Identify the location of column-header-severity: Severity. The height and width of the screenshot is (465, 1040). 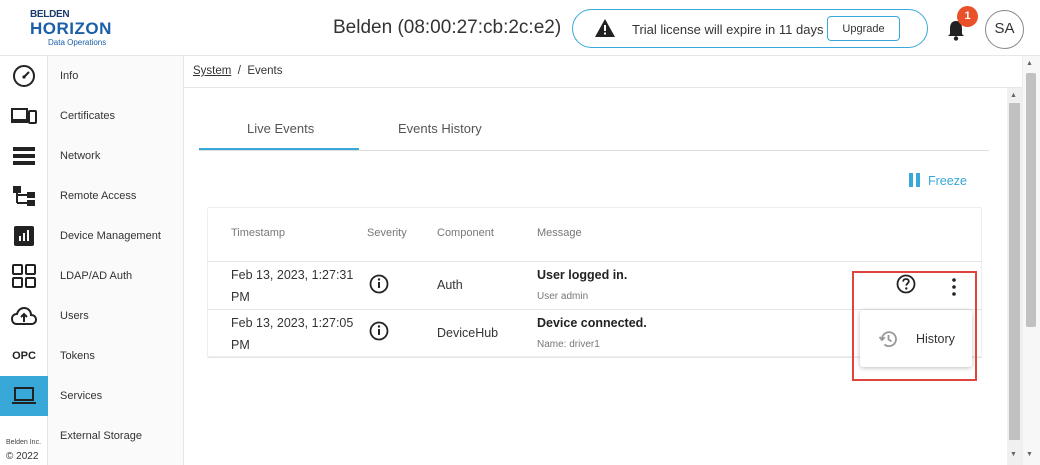
(387, 233).